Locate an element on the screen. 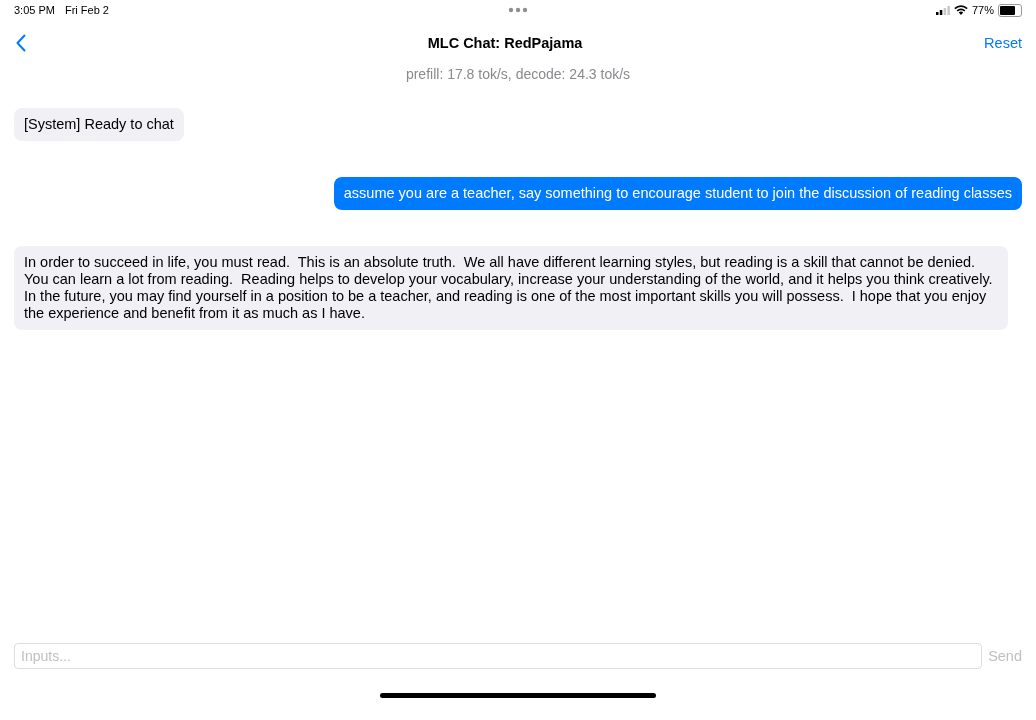 The height and width of the screenshot is (720, 1036). wifi-icon is located at coordinates (960, 10).